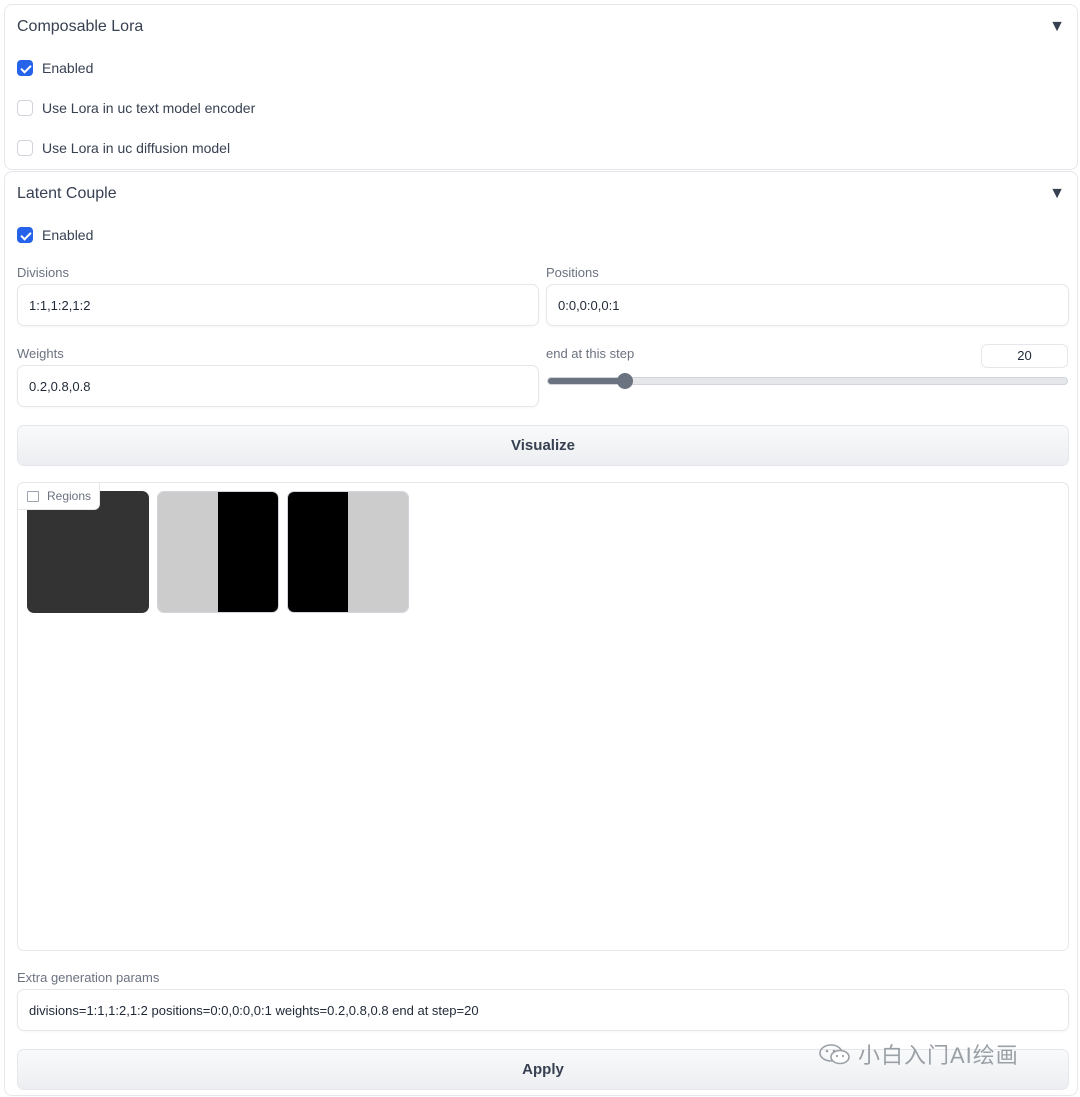 The width and height of the screenshot is (1080, 1097). Describe the element at coordinates (88, 977) in the screenshot. I see `extra-params-label: Extra generation params` at that location.